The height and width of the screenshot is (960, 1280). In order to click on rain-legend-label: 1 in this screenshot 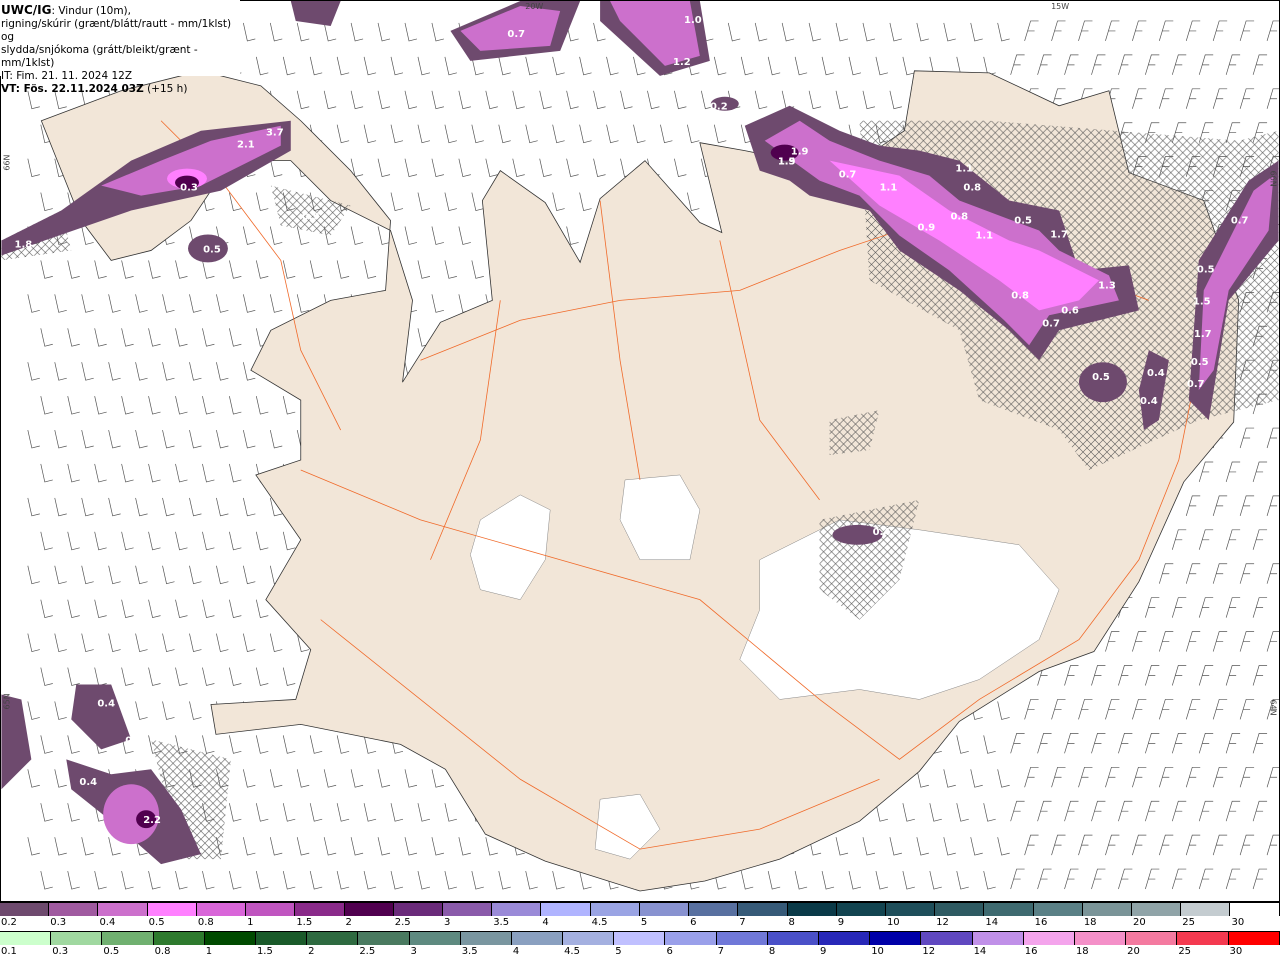, I will do `click(209, 951)`.